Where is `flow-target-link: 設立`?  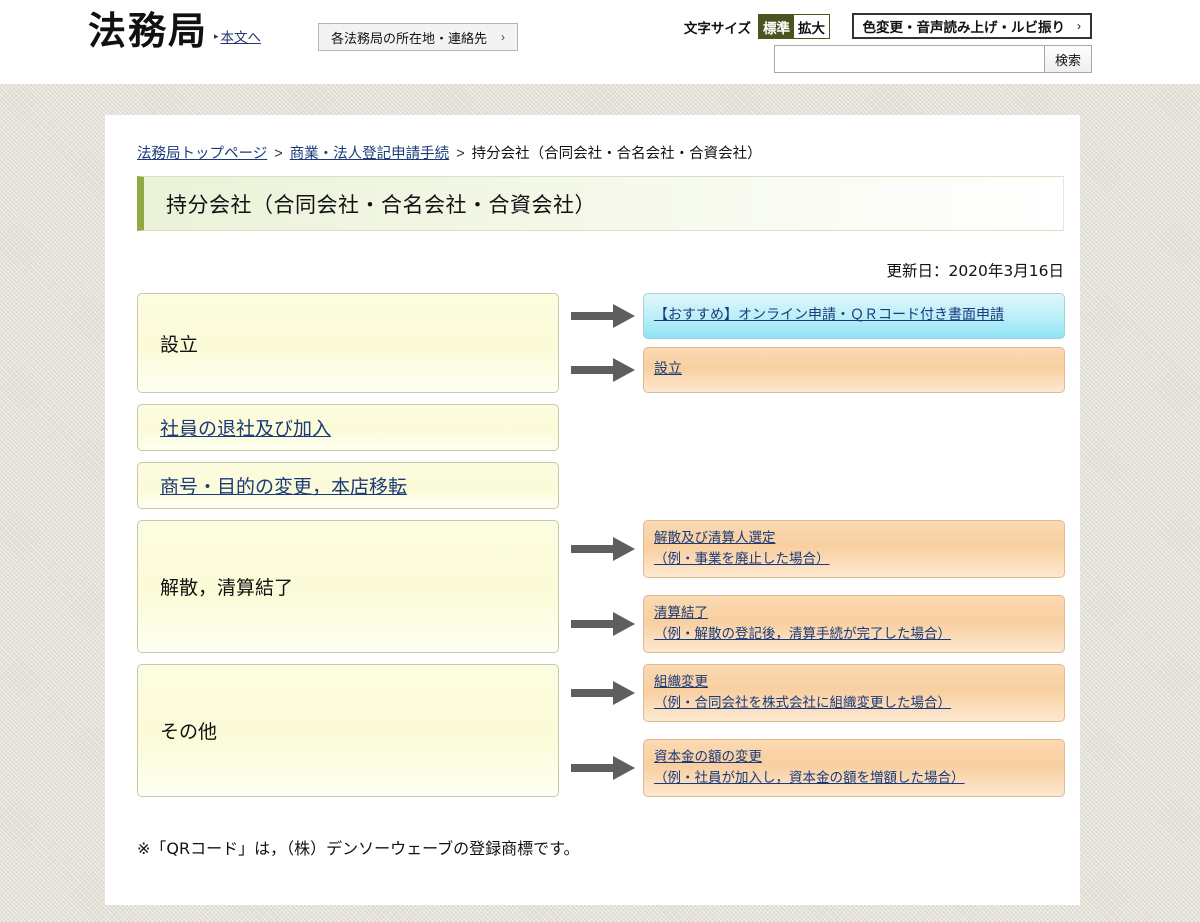
flow-target-link: 設立 is located at coordinates (854, 370).